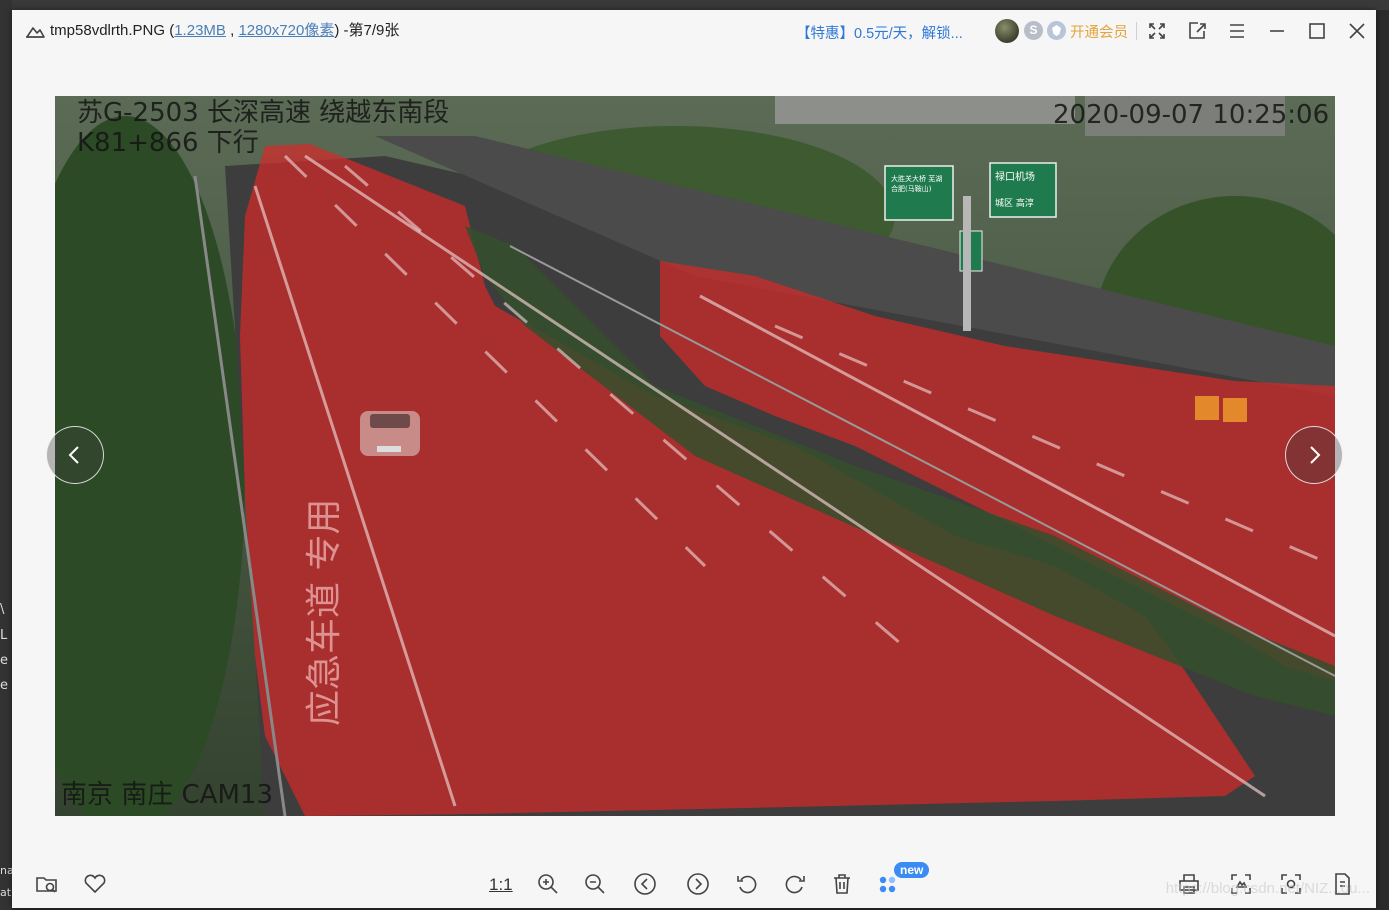  What do you see at coordinates (35, 31) in the screenshot?
I see `cloud-icon` at bounding box center [35, 31].